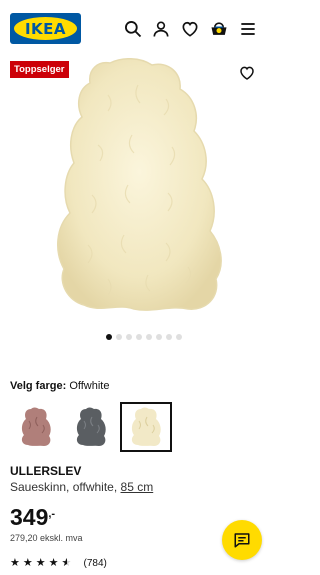 This screenshot has height=575, width=320. What do you see at coordinates (46, 471) in the screenshot?
I see `product-name: ULLERSLEV` at bounding box center [46, 471].